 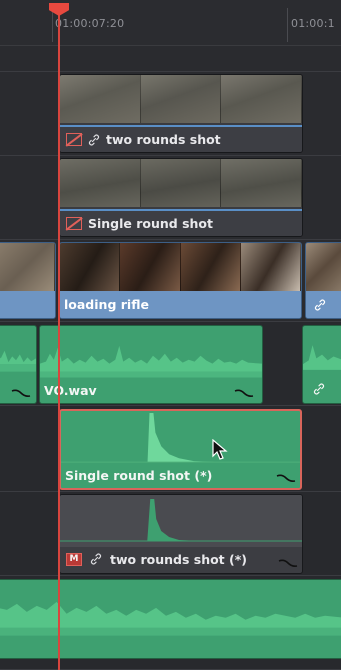 I want to click on audio-clip-two-rounds-shot: M two rounds shot (*), so click(x=181, y=534).